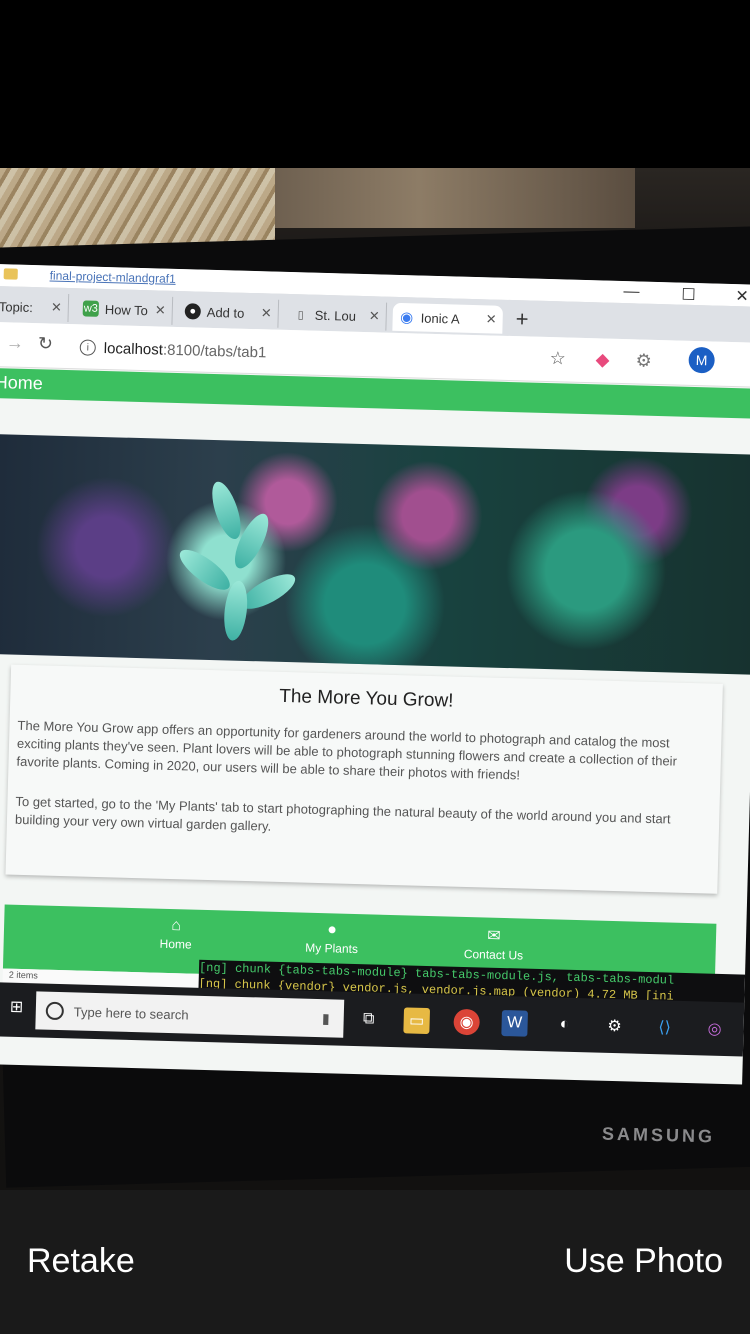 This screenshot has height=1334, width=750. Describe the element at coordinates (214, 351) in the screenshot. I see `url-path: :8100/tabs/tab1` at that location.